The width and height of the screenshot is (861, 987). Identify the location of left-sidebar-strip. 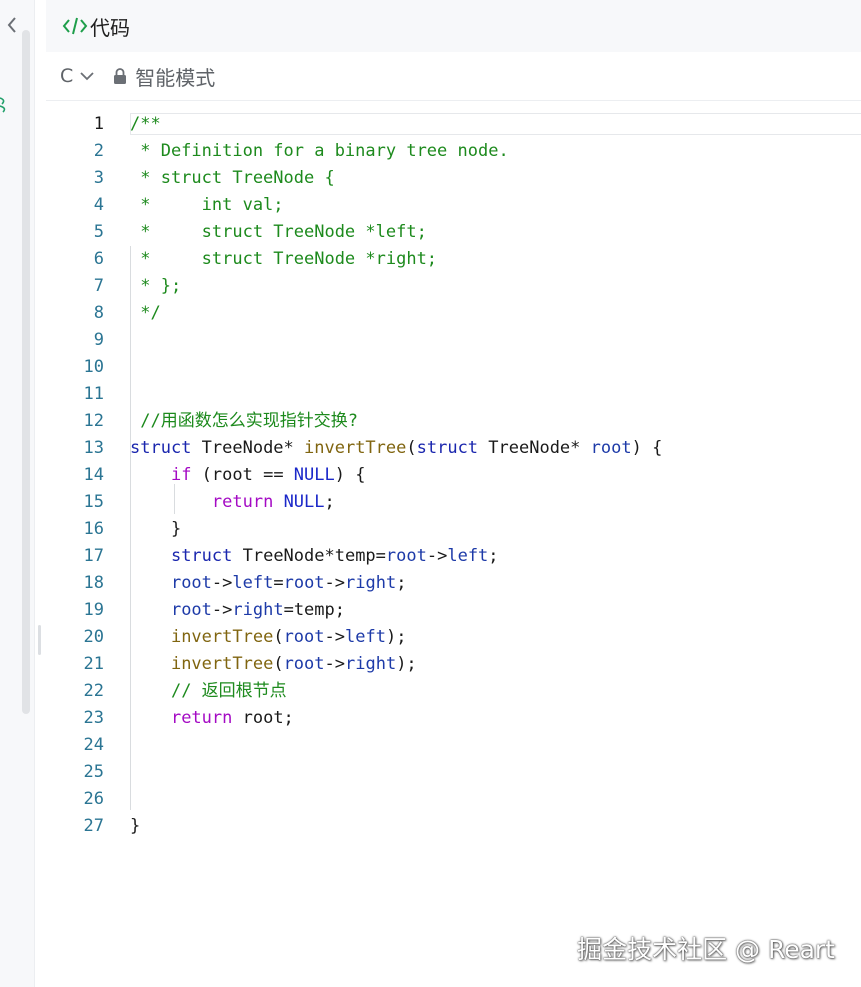
(17, 493).